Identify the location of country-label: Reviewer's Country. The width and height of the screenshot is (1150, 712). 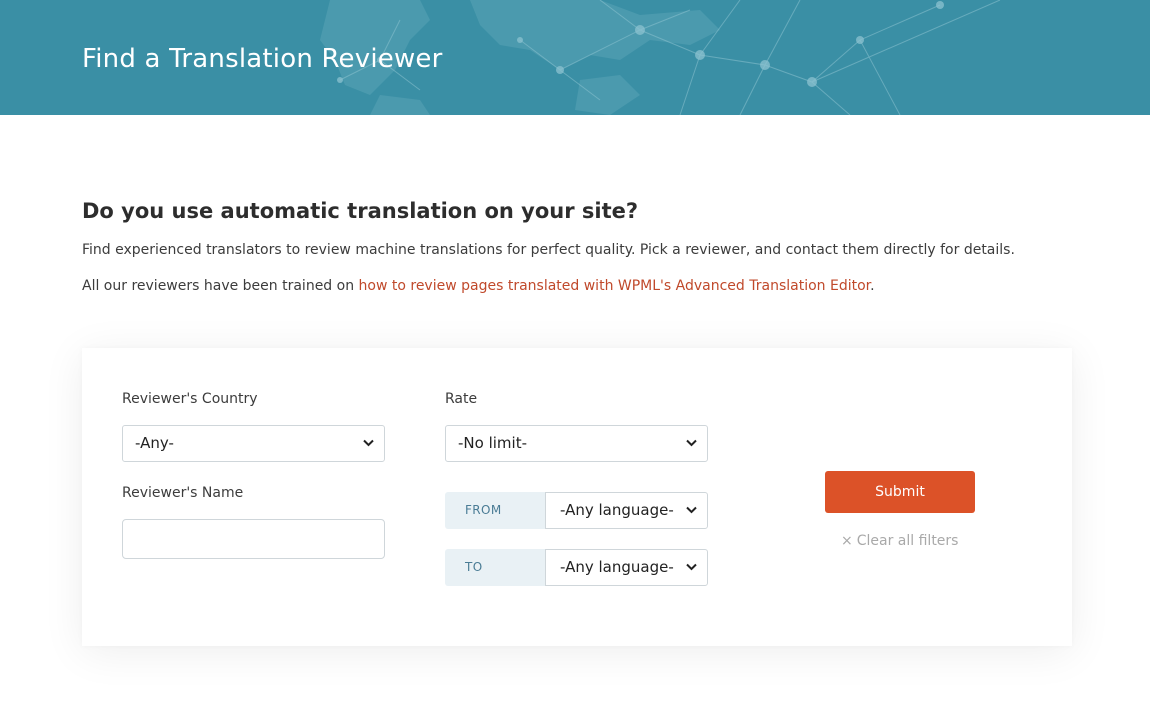
(190, 399).